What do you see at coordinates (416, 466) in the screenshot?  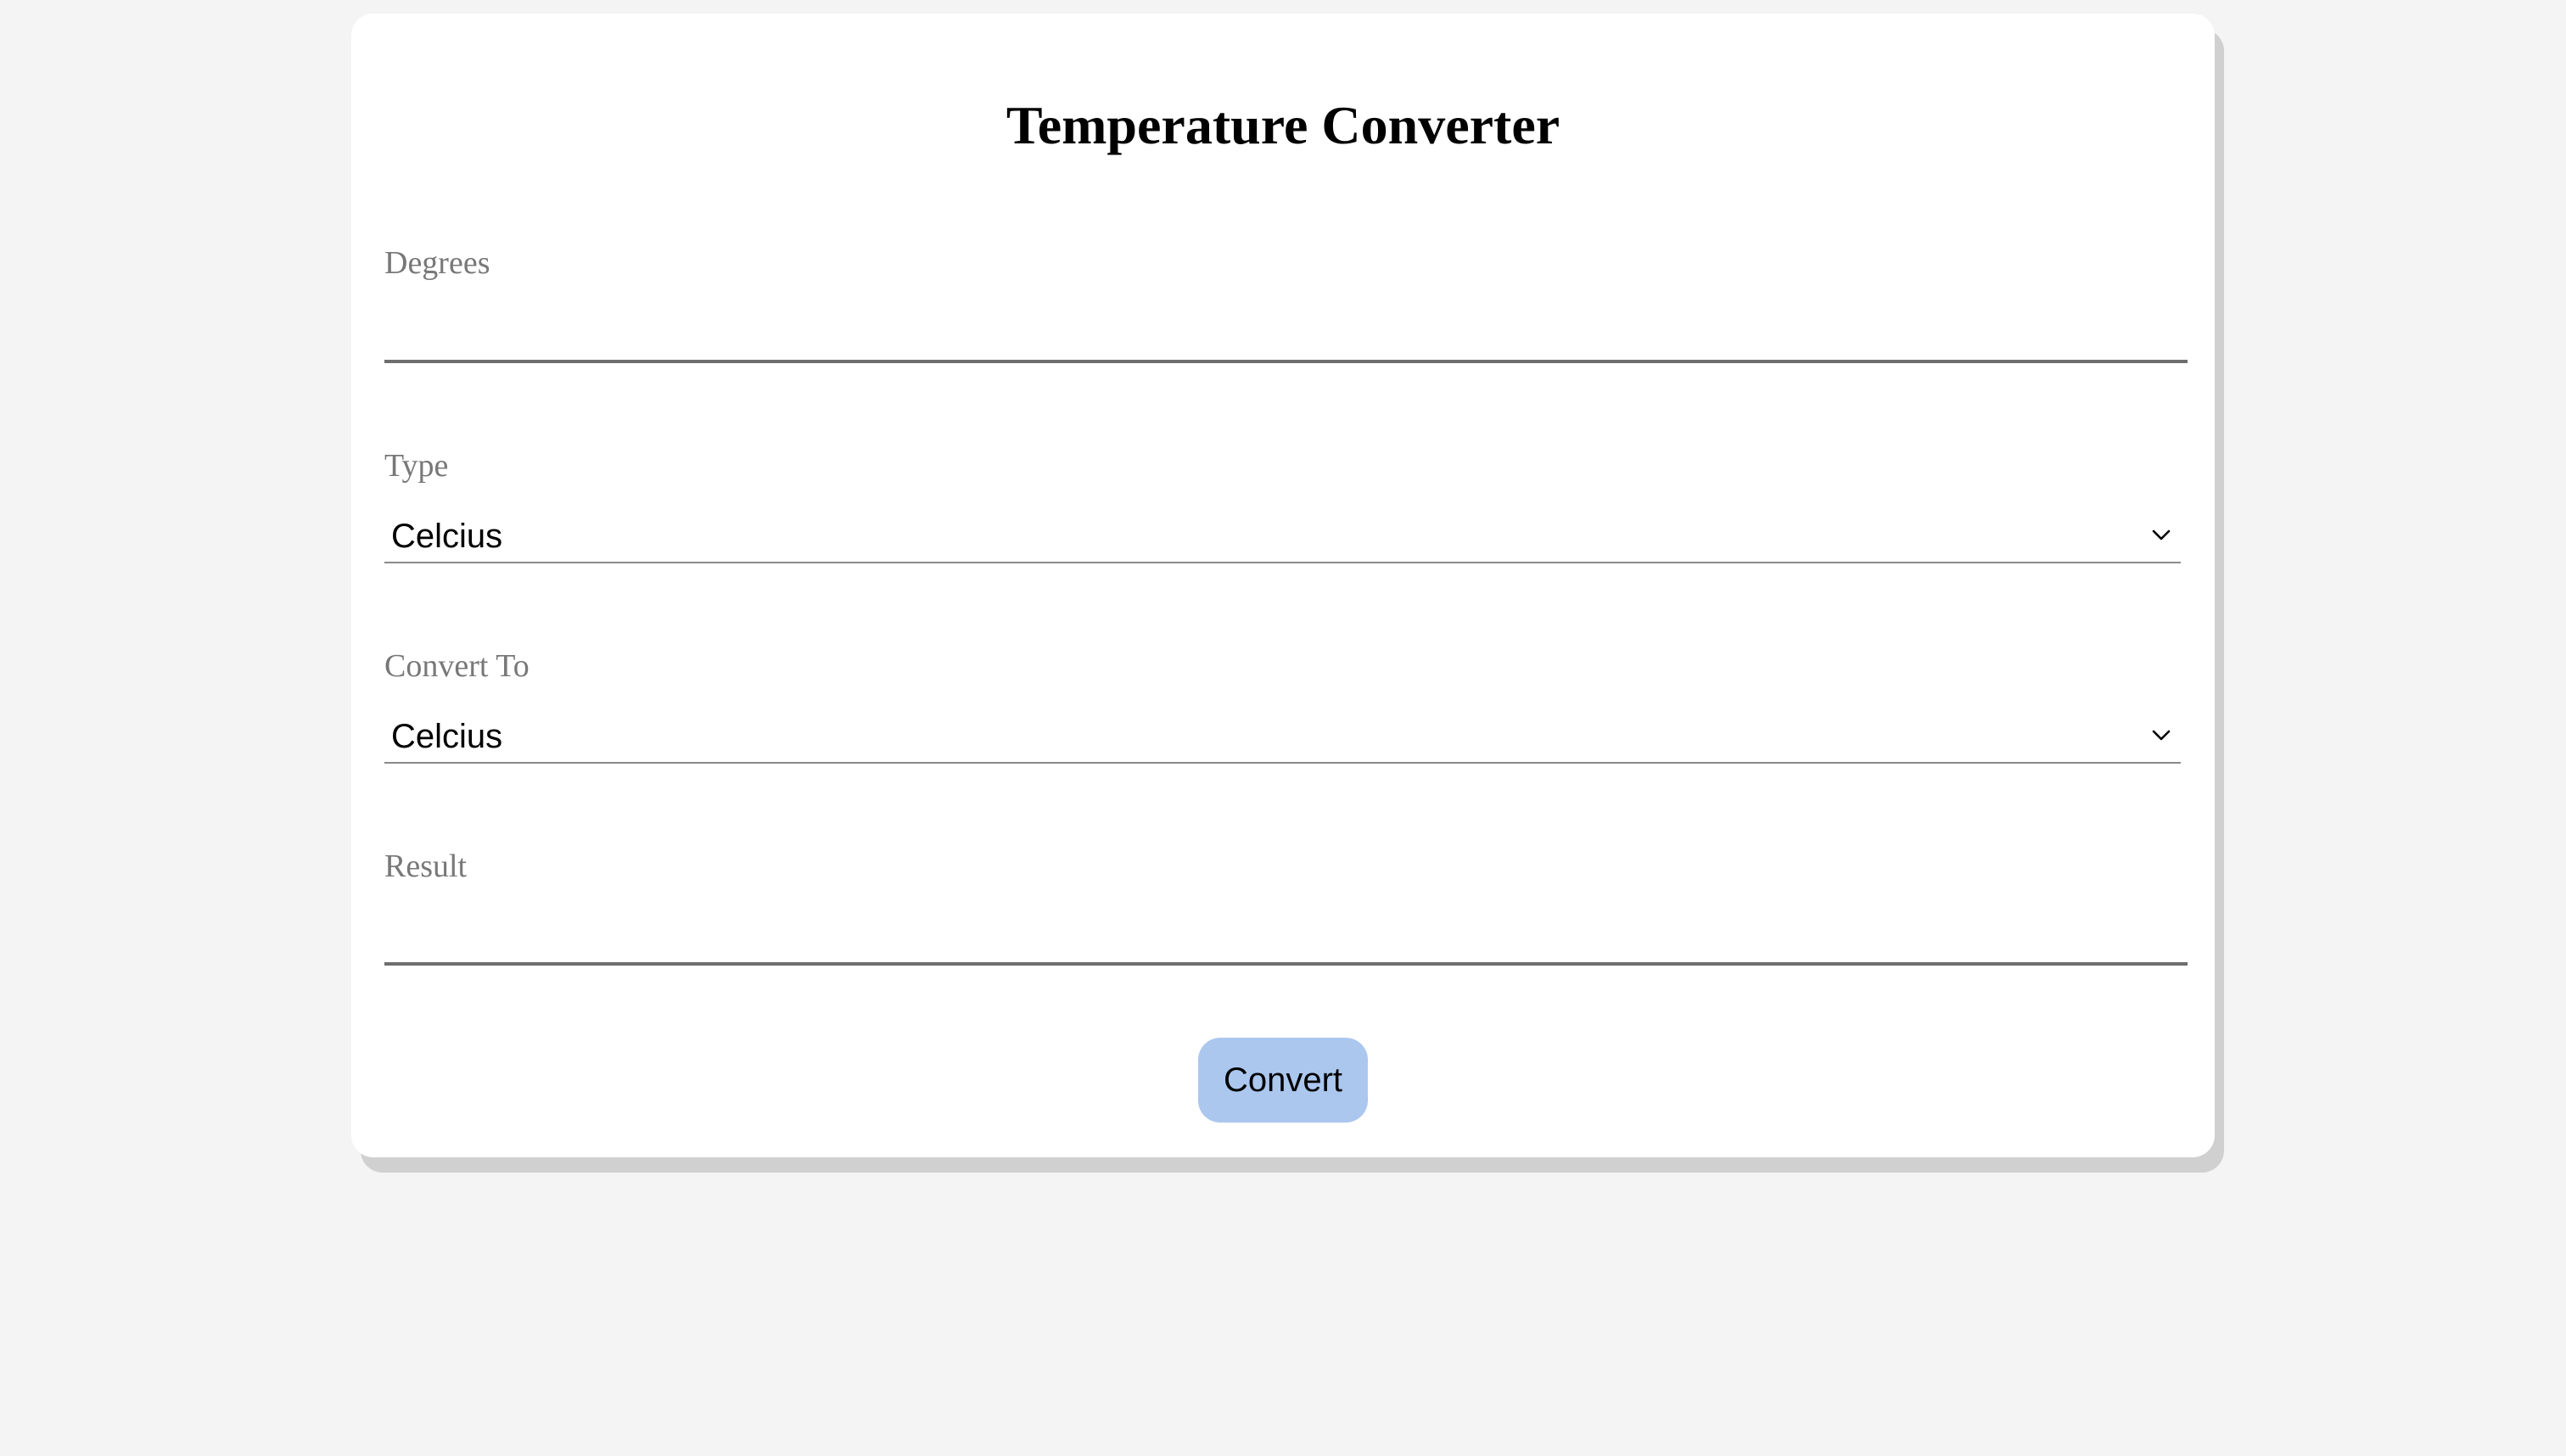 I see `type-label: Type` at bounding box center [416, 466].